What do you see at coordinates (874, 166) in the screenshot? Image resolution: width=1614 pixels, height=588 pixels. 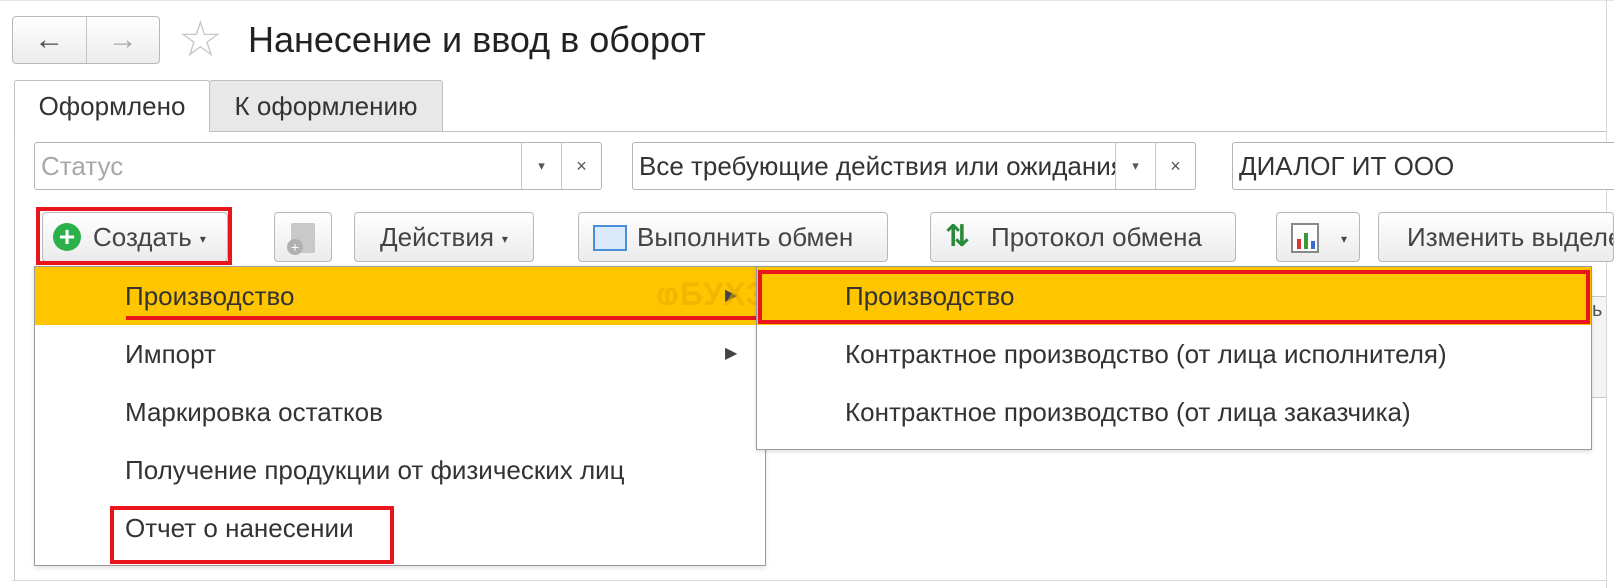 I see `state-input: Все требующие действия или ожидания` at bounding box center [874, 166].